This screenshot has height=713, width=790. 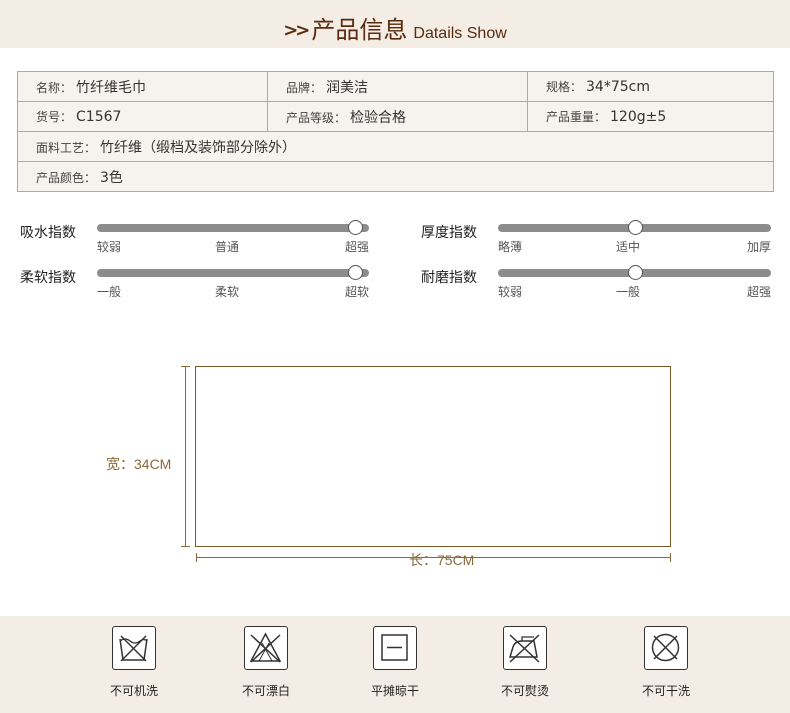 I want to click on no-machine-wash-icon, so click(x=134, y=648).